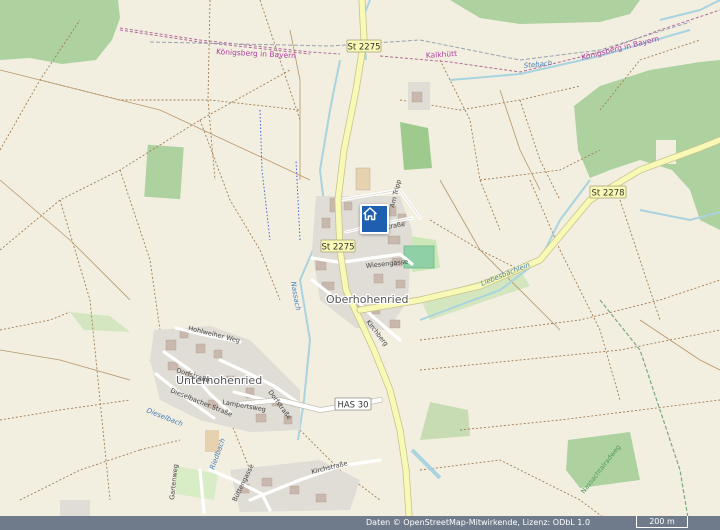  Describe the element at coordinates (662, 522) in the screenshot. I see `scale-bar: 200 m` at that location.